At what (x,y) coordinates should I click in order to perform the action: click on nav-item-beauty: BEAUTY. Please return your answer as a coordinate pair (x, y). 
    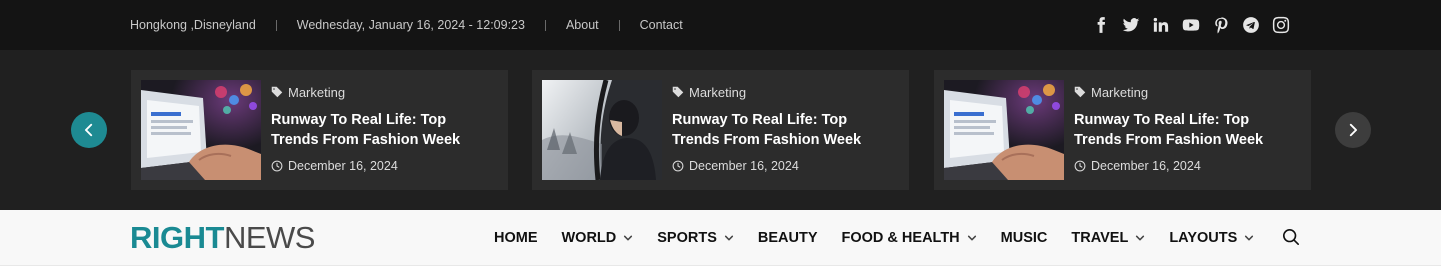
    Looking at the image, I should click on (788, 238).